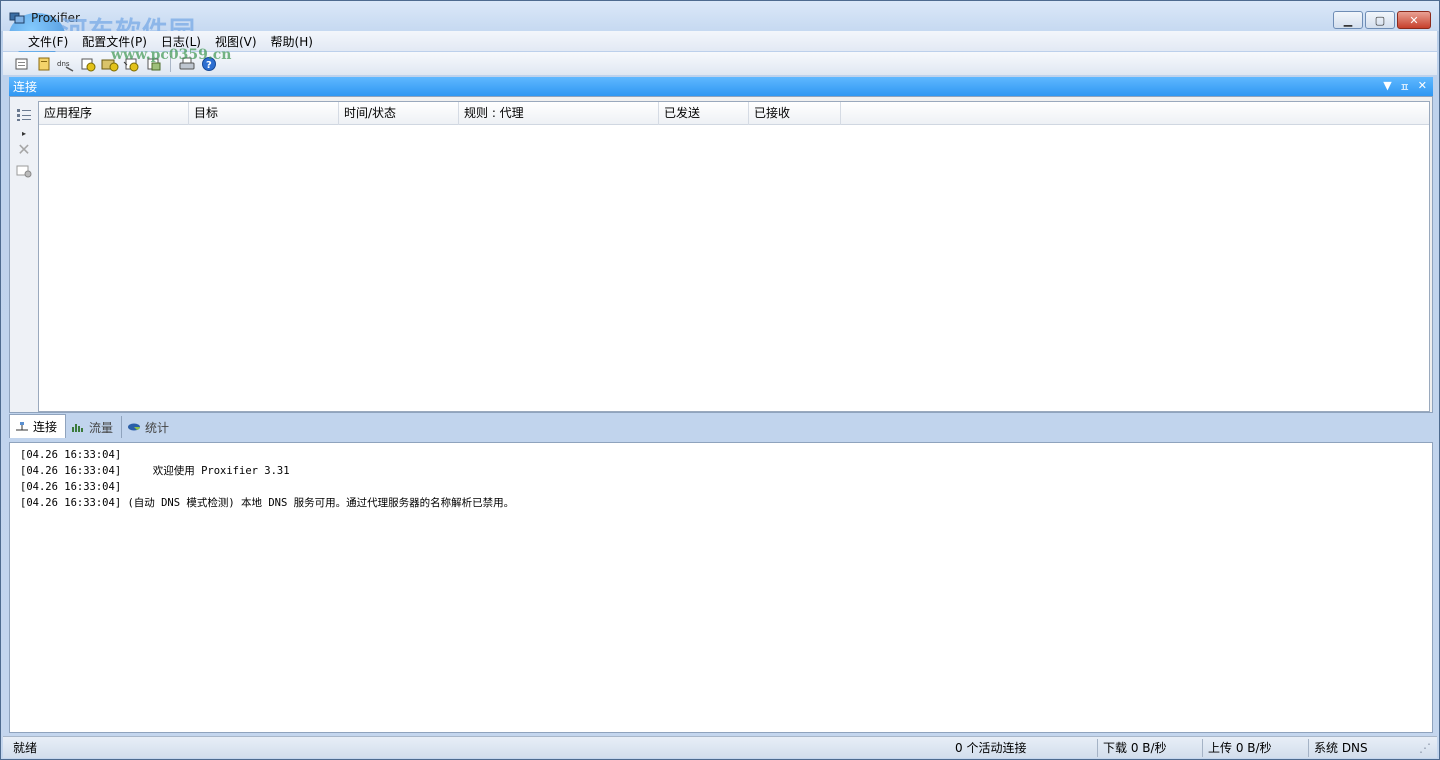 The height and width of the screenshot is (760, 1440). I want to click on tab-connections: 连接, so click(38, 426).